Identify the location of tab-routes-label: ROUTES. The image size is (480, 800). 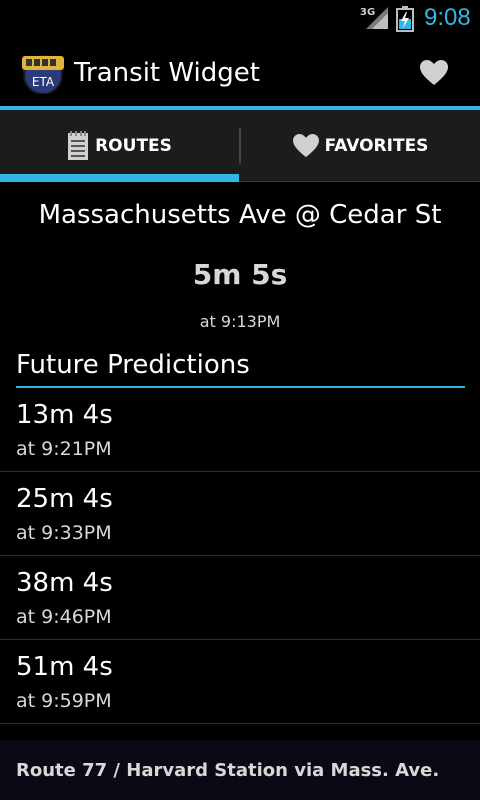
(133, 146).